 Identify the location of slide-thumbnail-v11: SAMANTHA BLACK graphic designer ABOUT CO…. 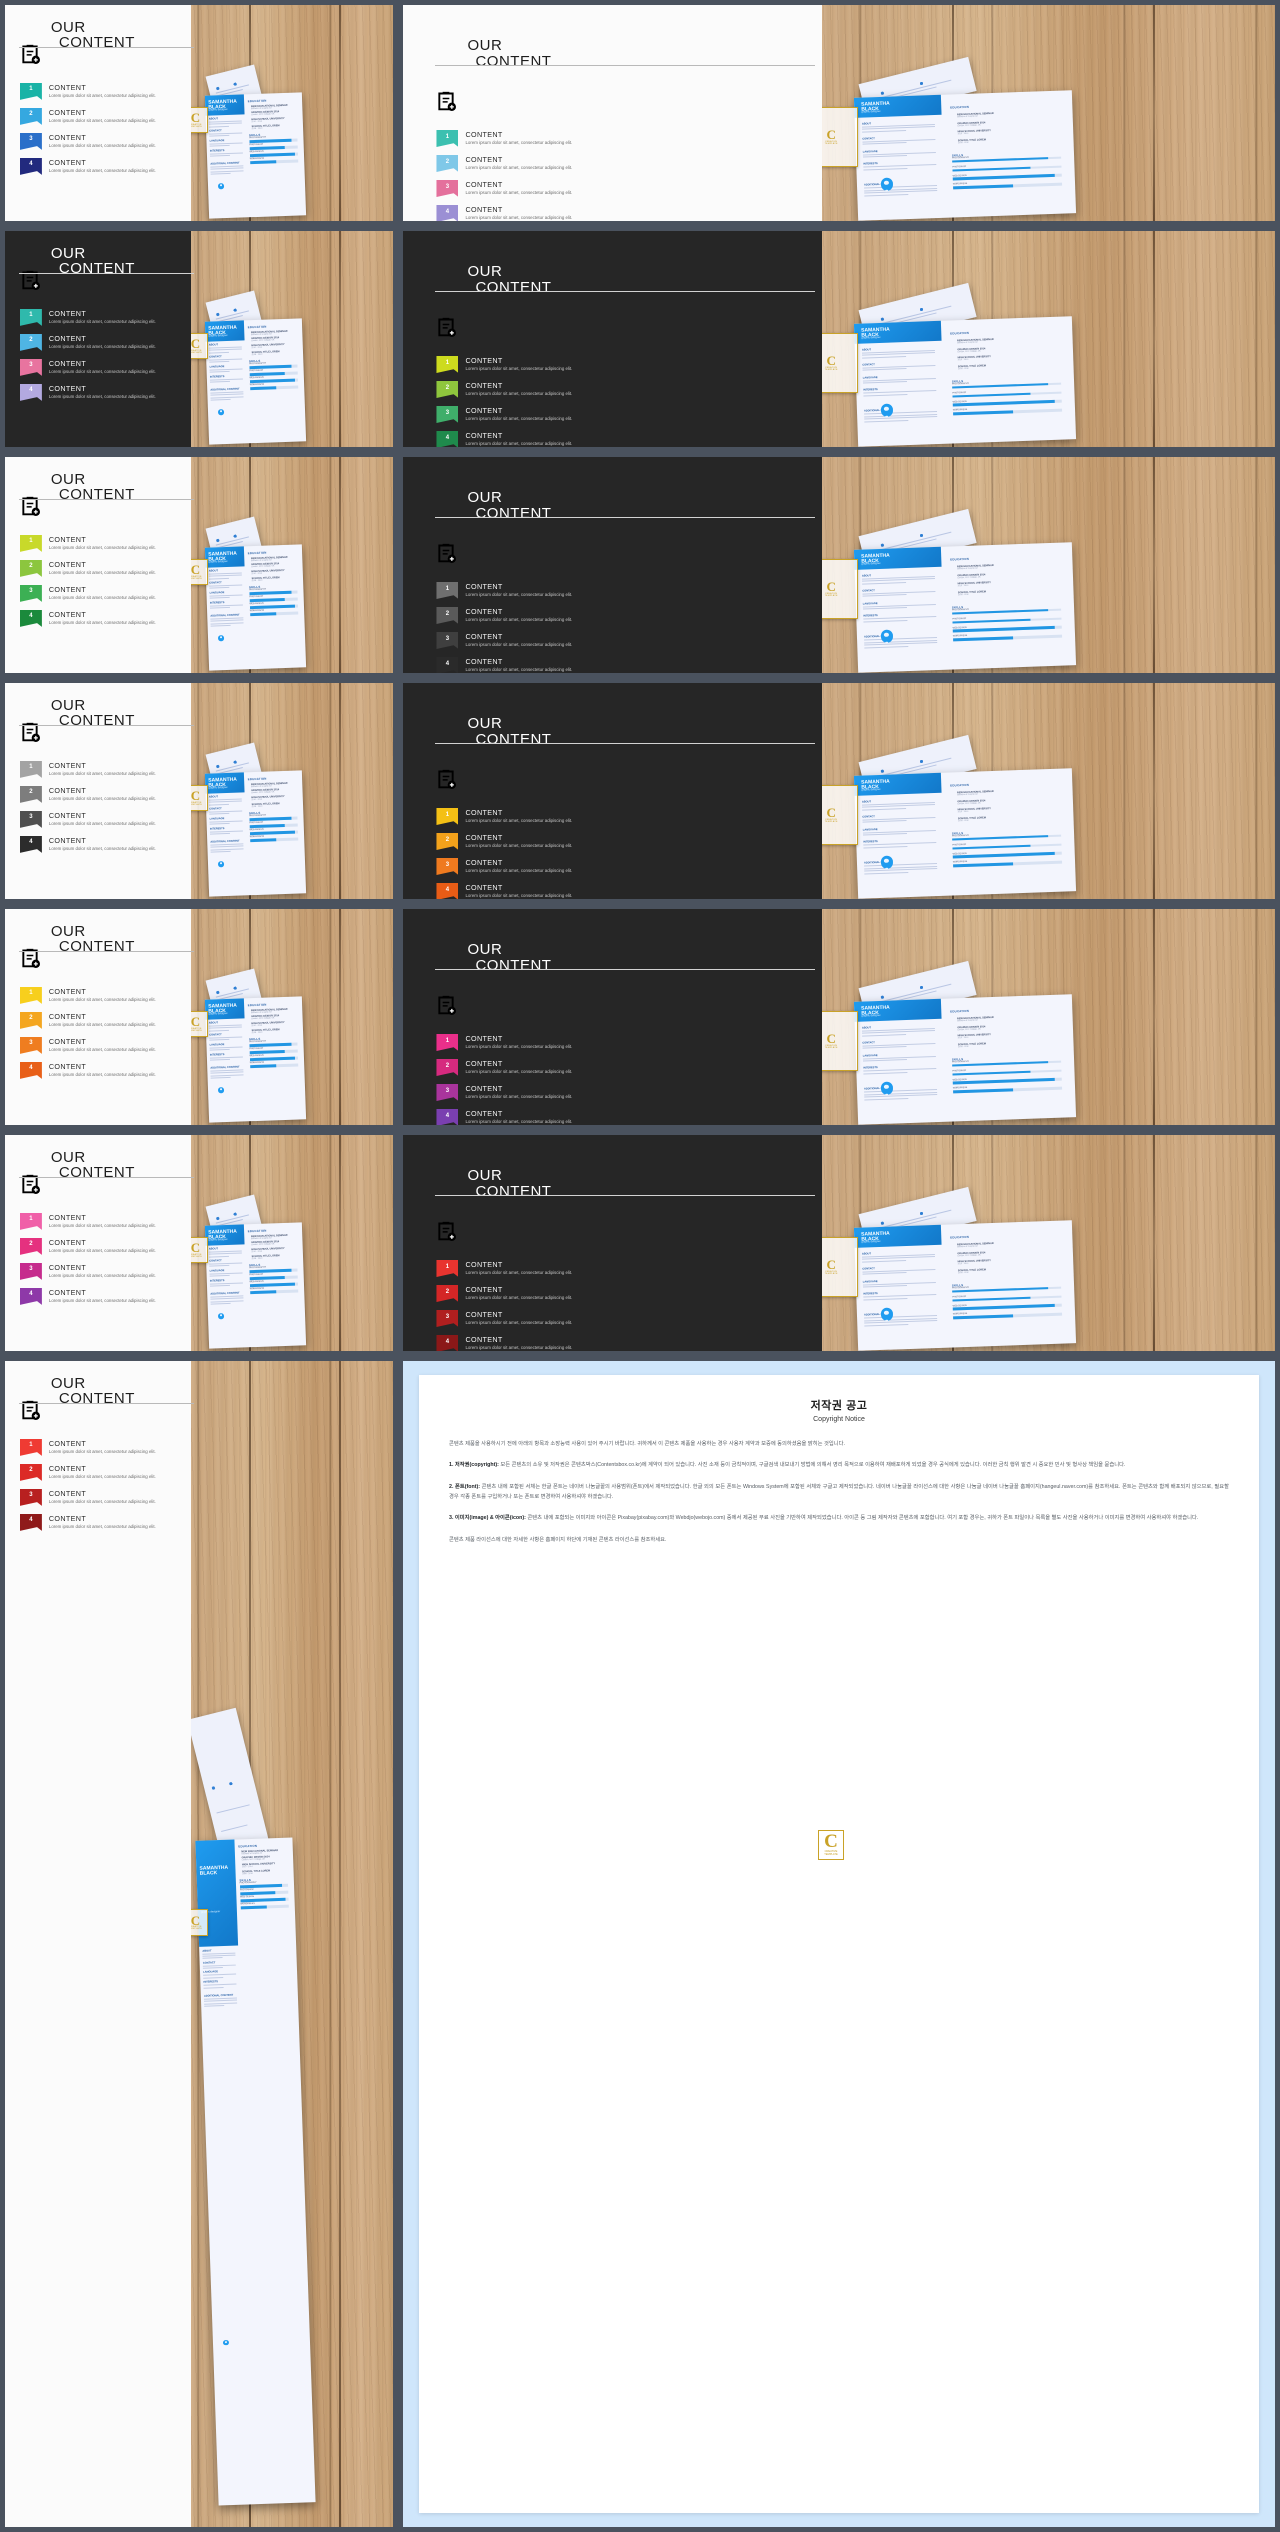
(199, 1243).